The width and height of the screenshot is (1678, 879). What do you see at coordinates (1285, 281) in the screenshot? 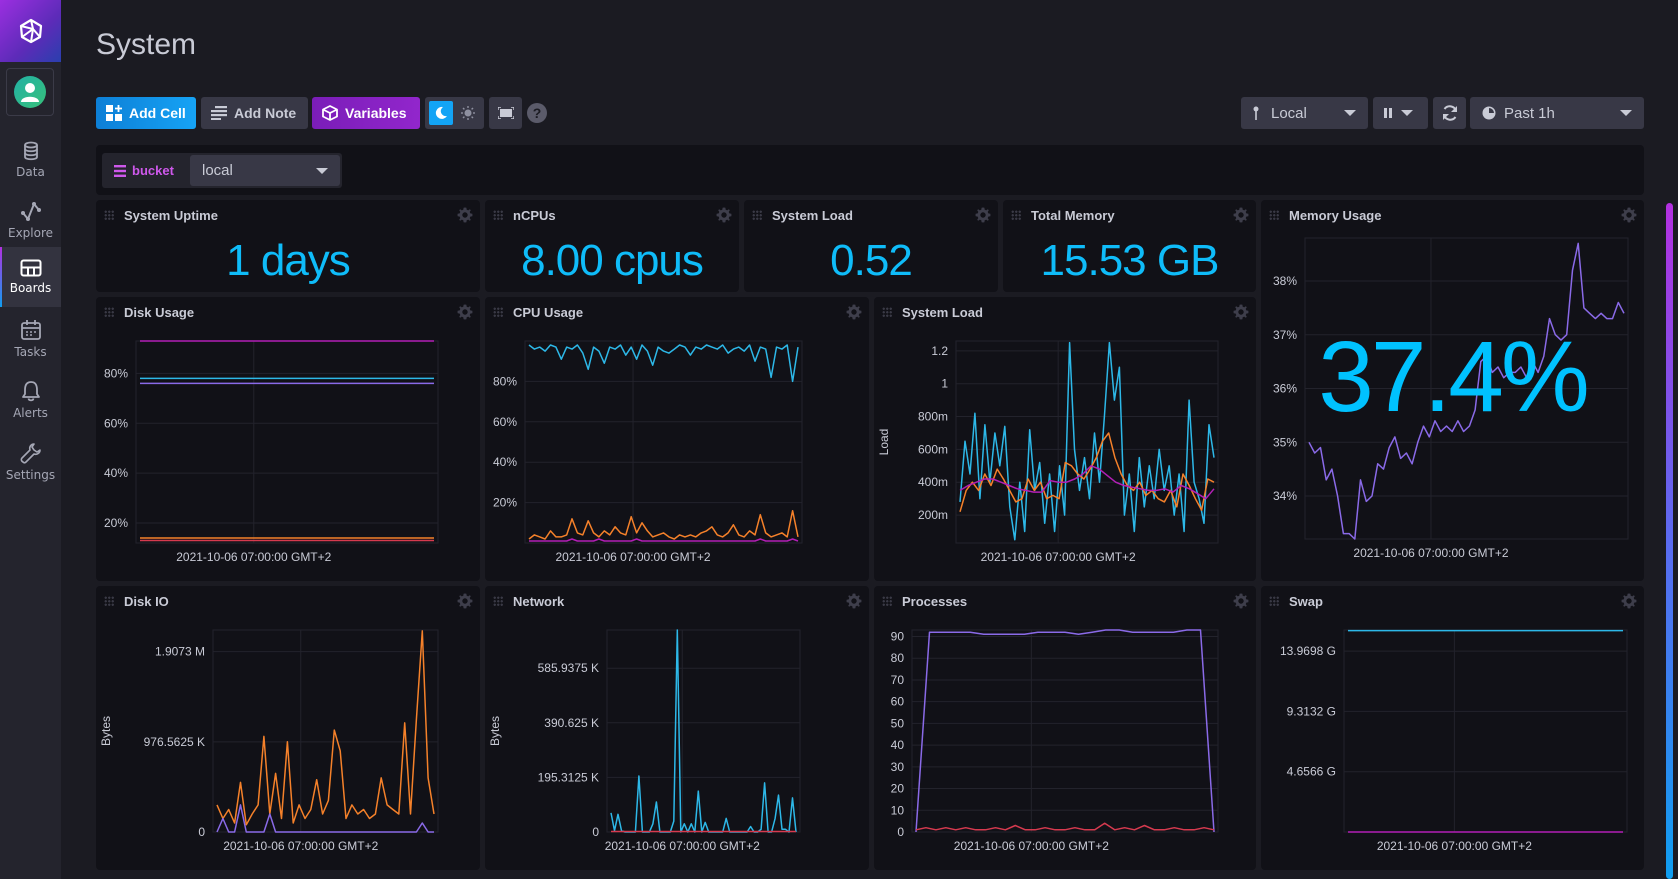
I see `y-tick-label: 38%` at bounding box center [1285, 281].